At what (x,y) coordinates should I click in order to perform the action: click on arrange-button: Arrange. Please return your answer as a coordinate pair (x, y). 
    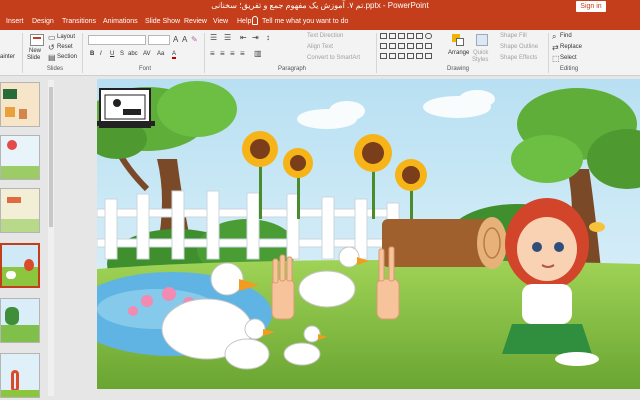
    Looking at the image, I should click on (458, 53).